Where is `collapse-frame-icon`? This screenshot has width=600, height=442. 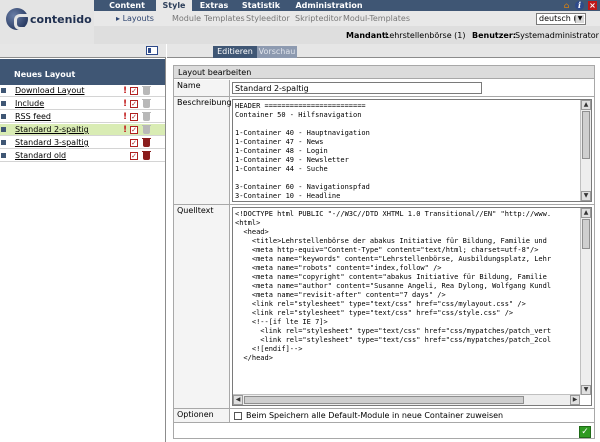 collapse-frame-icon is located at coordinates (152, 50).